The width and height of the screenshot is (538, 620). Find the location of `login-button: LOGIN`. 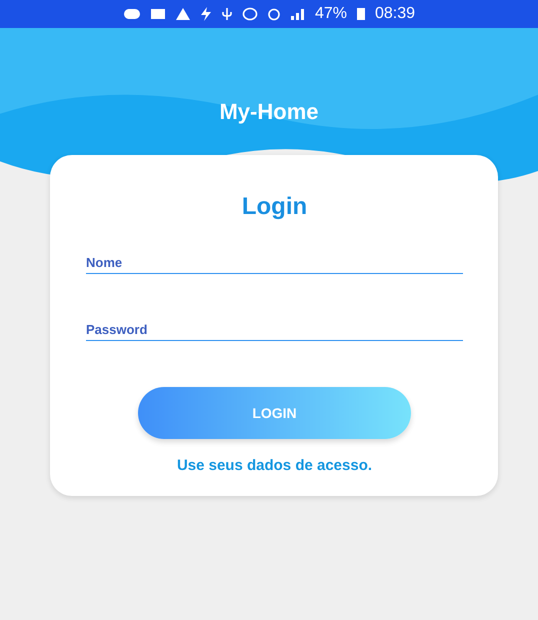

login-button: LOGIN is located at coordinates (274, 413).